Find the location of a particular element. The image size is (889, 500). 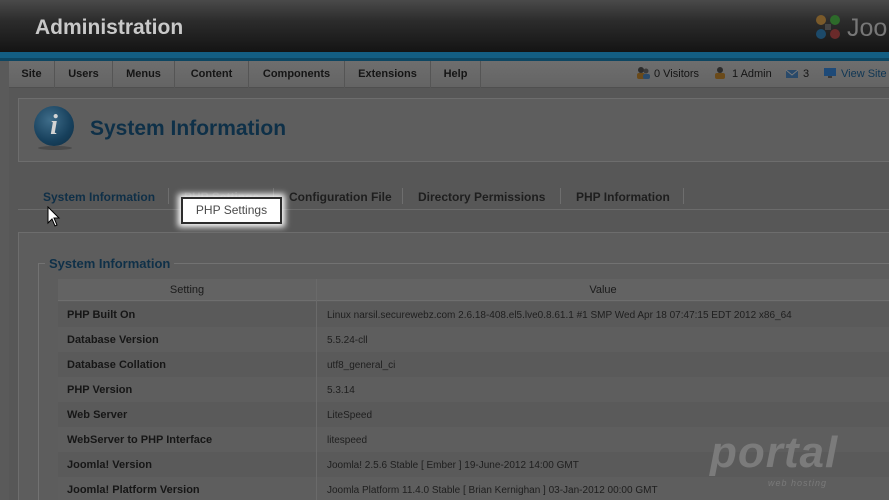

setting-php-version: PHP Version is located at coordinates (100, 390).